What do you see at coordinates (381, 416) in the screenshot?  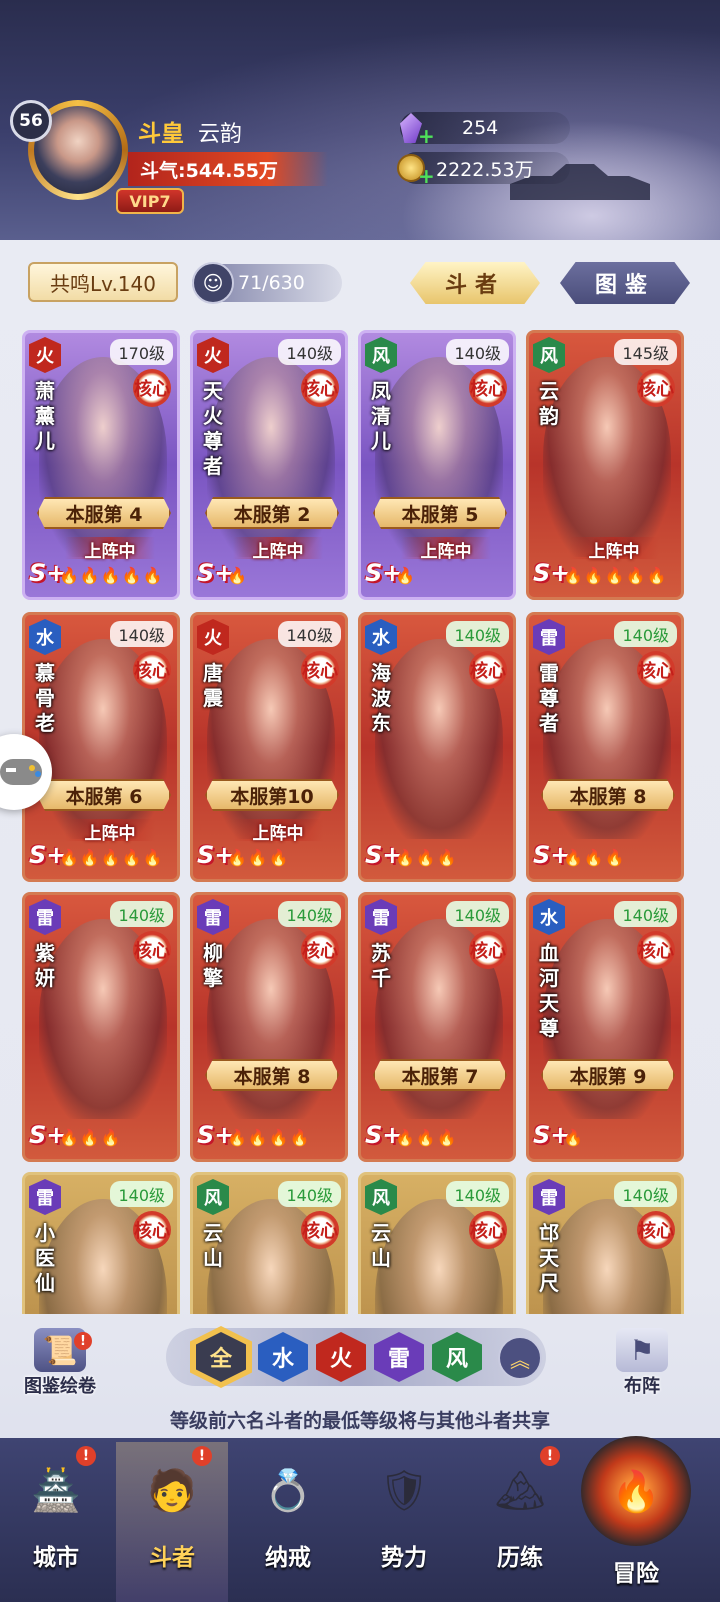 I see `fighter-name: 凤清儿` at bounding box center [381, 416].